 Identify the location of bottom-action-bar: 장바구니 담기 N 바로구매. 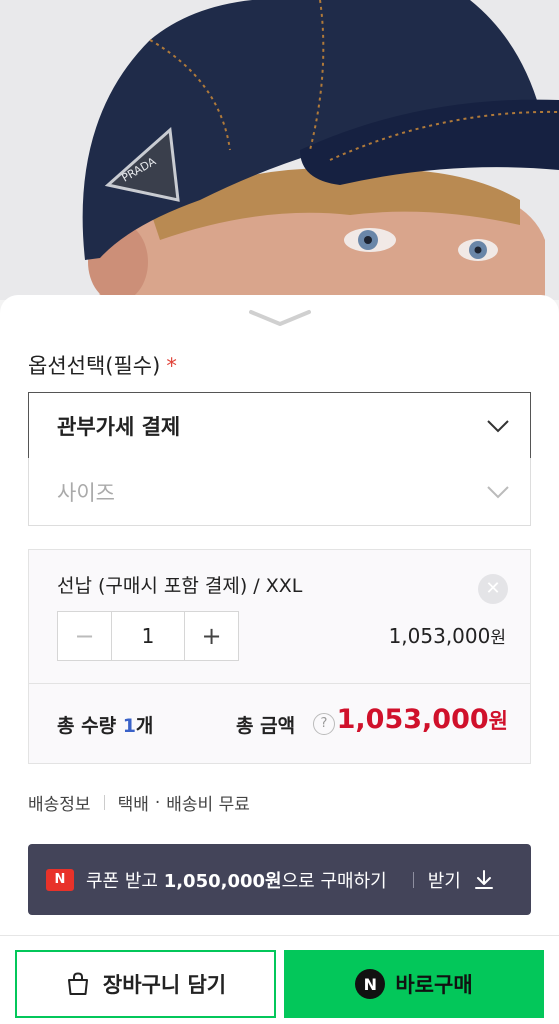
(279, 979).